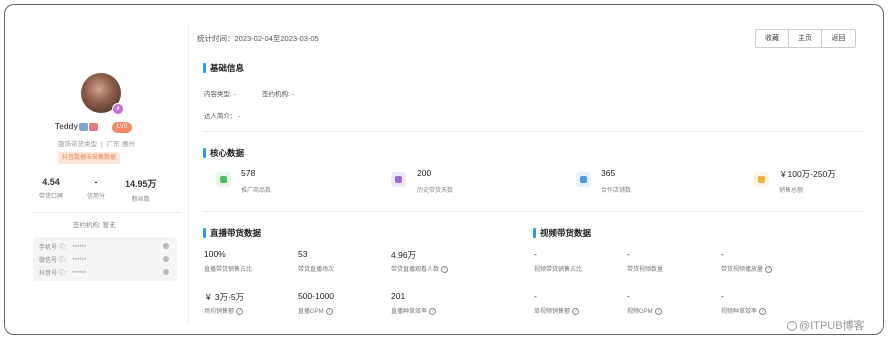 This screenshot has width=890, height=340. Describe the element at coordinates (409, 312) in the screenshot. I see `label-text: 直播种草效率` at that location.